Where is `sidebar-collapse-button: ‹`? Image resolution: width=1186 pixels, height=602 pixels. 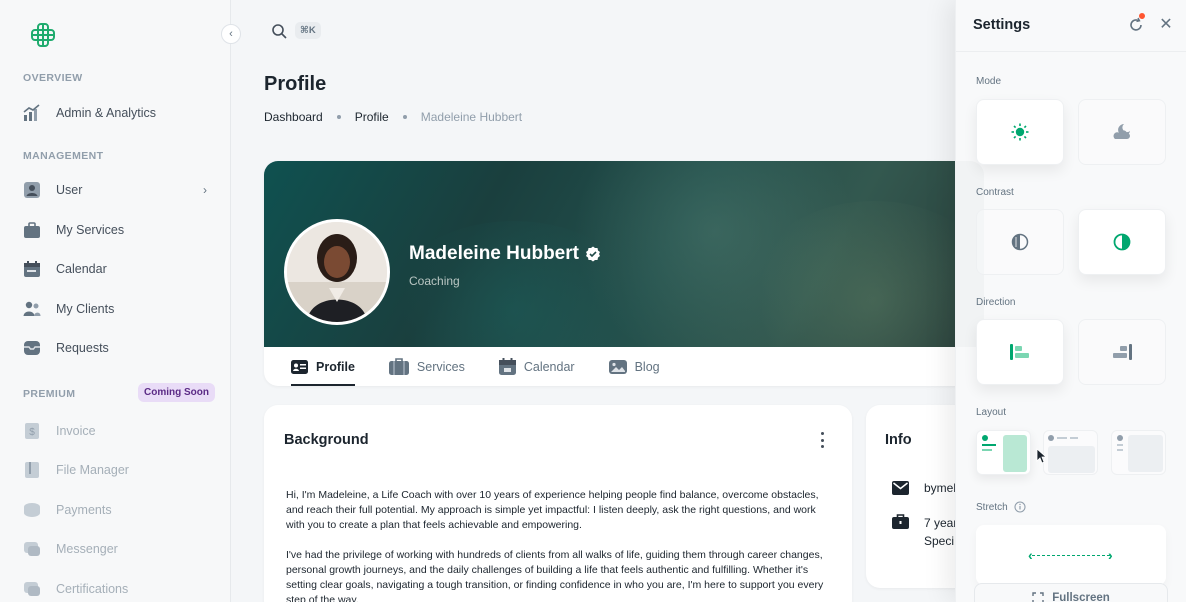 sidebar-collapse-button: ‹ is located at coordinates (231, 34).